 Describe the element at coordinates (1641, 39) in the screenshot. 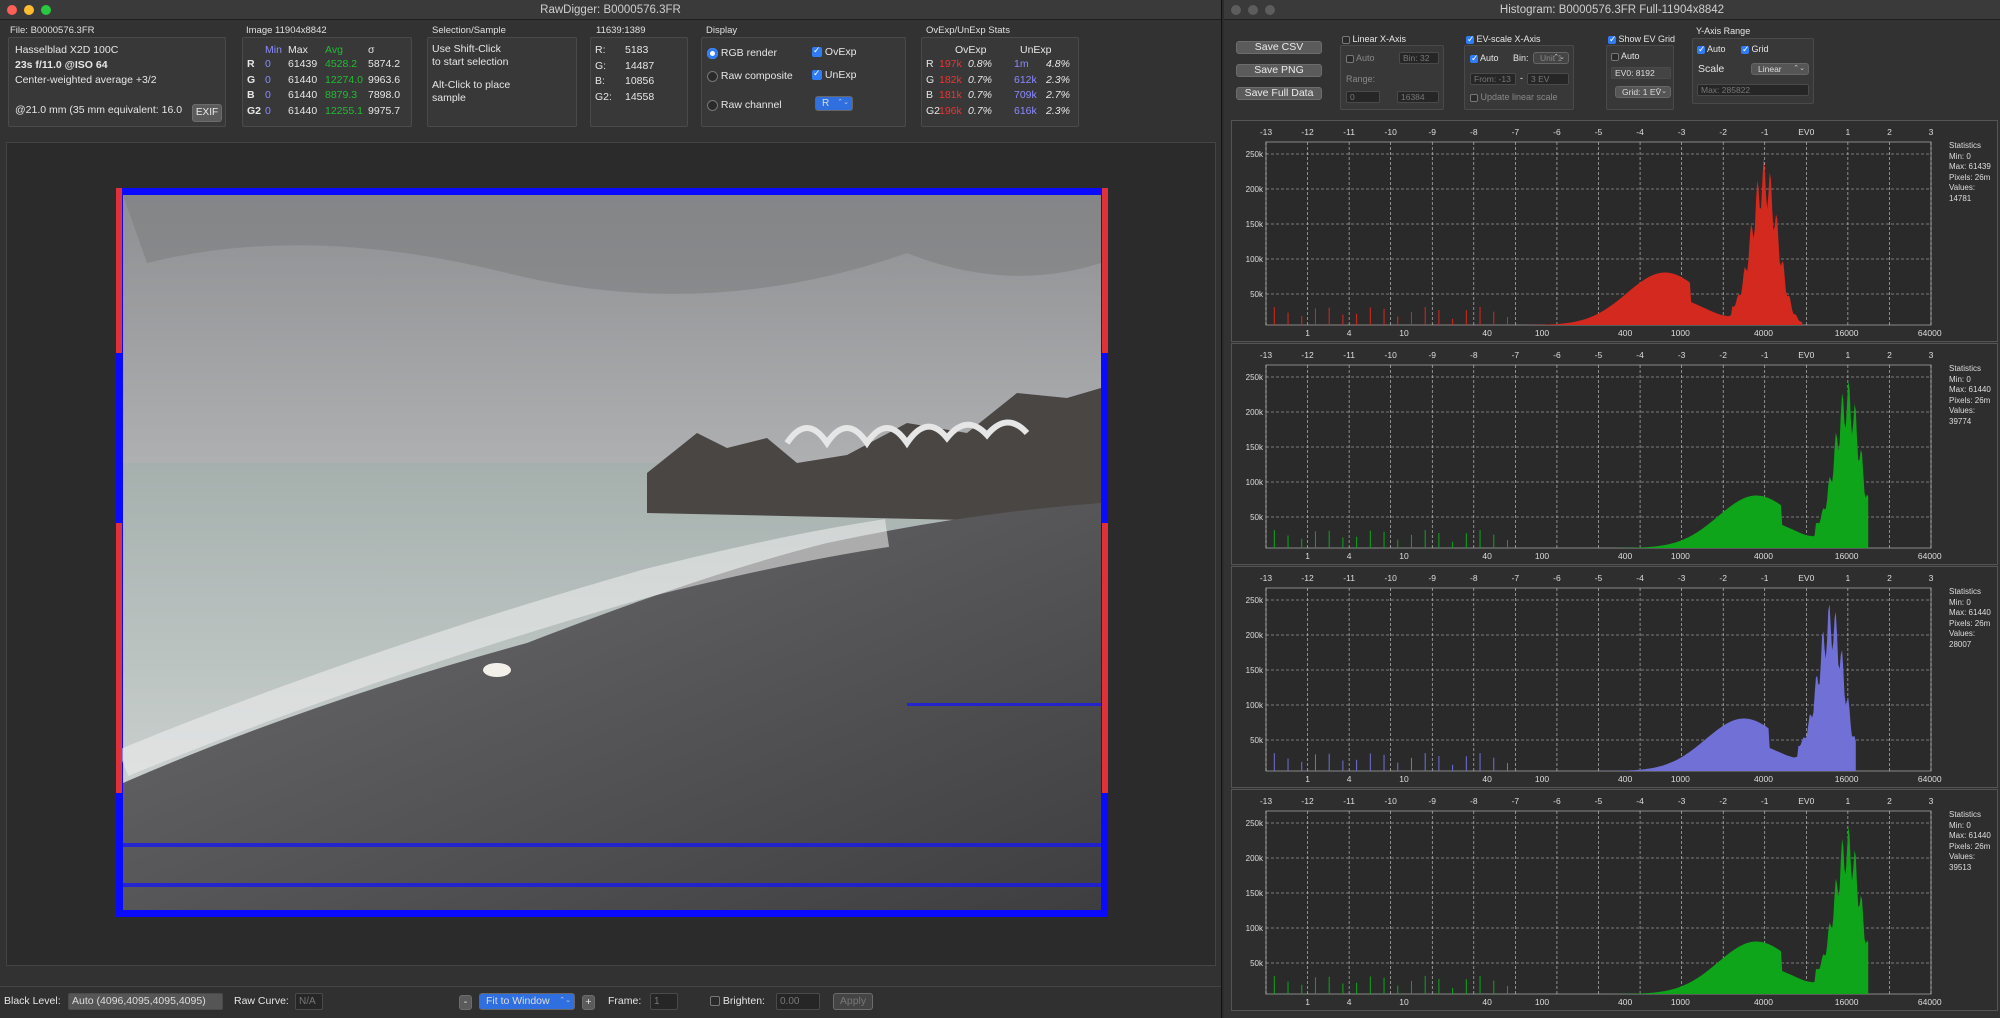

I see `ev-grid-toggle: Show EV Grid` at that location.